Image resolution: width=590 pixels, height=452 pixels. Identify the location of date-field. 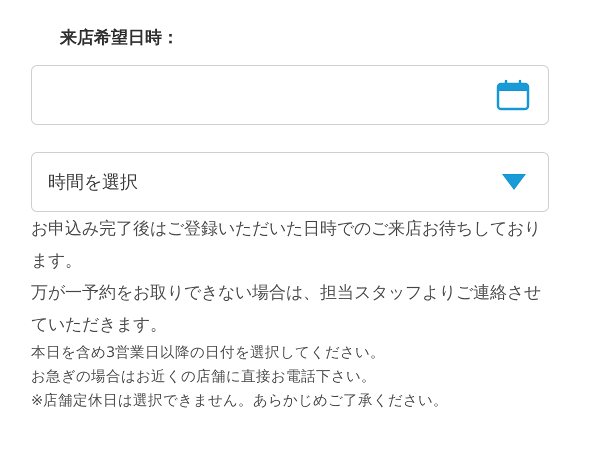
(290, 95).